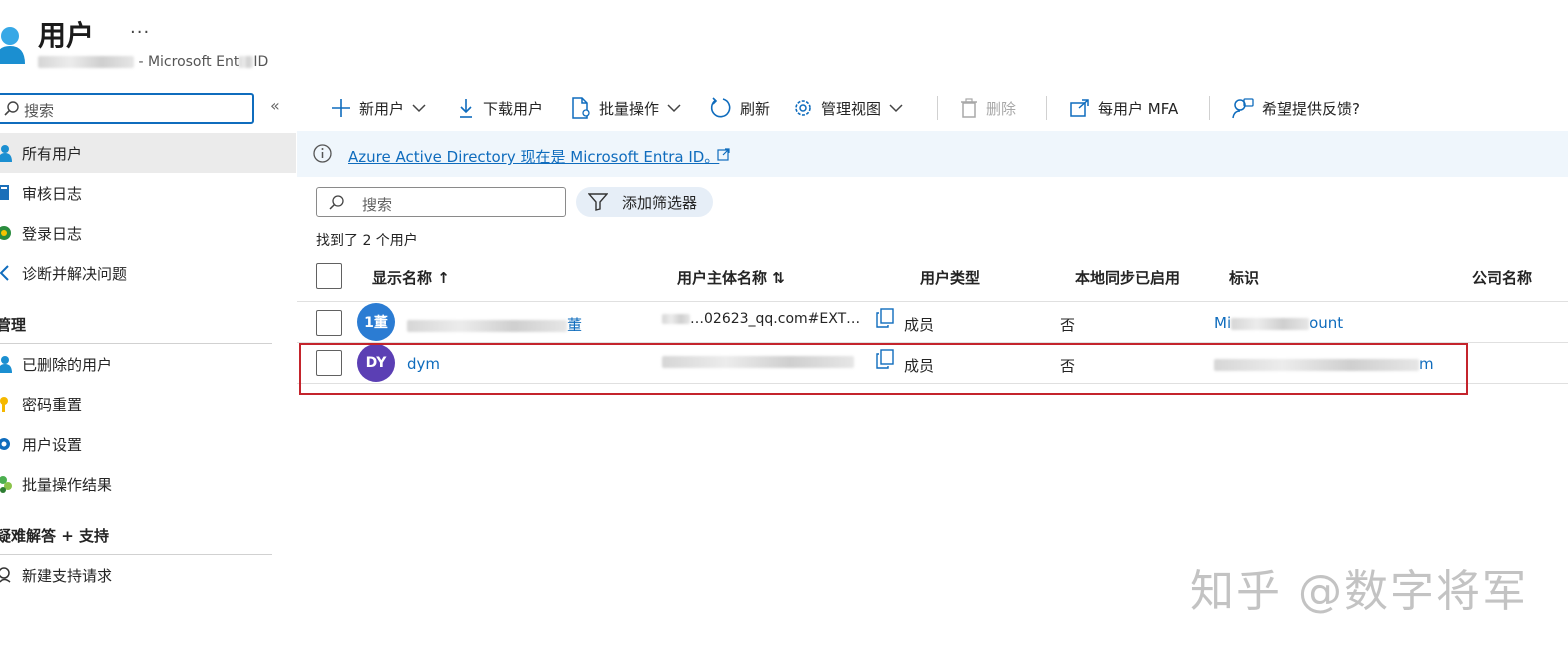  What do you see at coordinates (341, 108) in the screenshot?
I see `plus-icon` at bounding box center [341, 108].